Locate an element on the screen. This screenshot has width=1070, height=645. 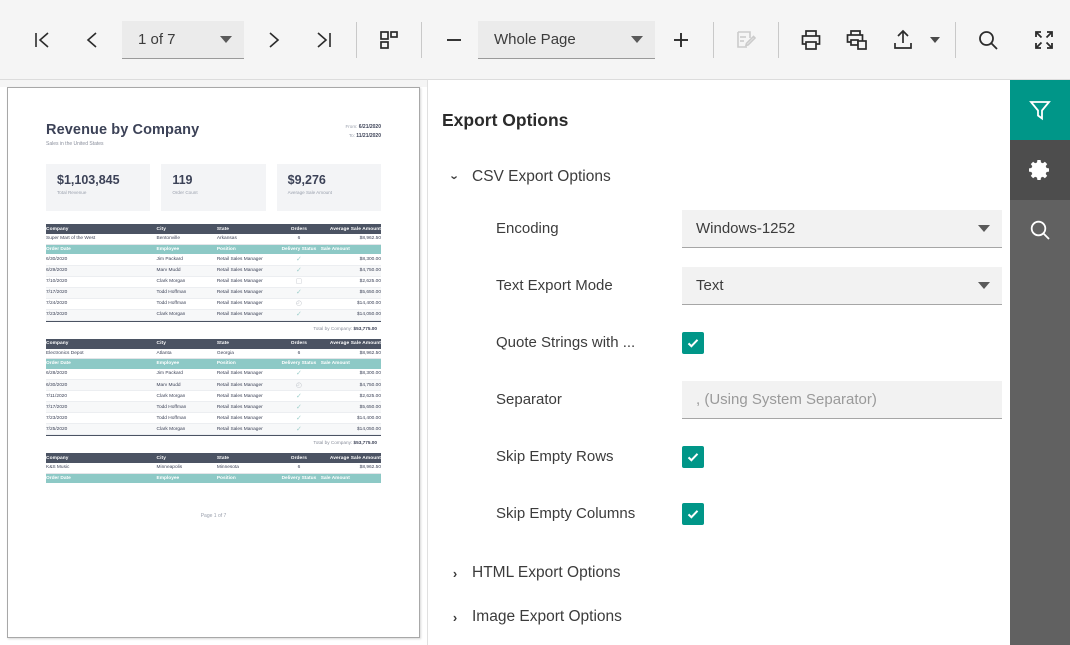
order-date-cell: 7/11/2020 is located at coordinates (101, 396).